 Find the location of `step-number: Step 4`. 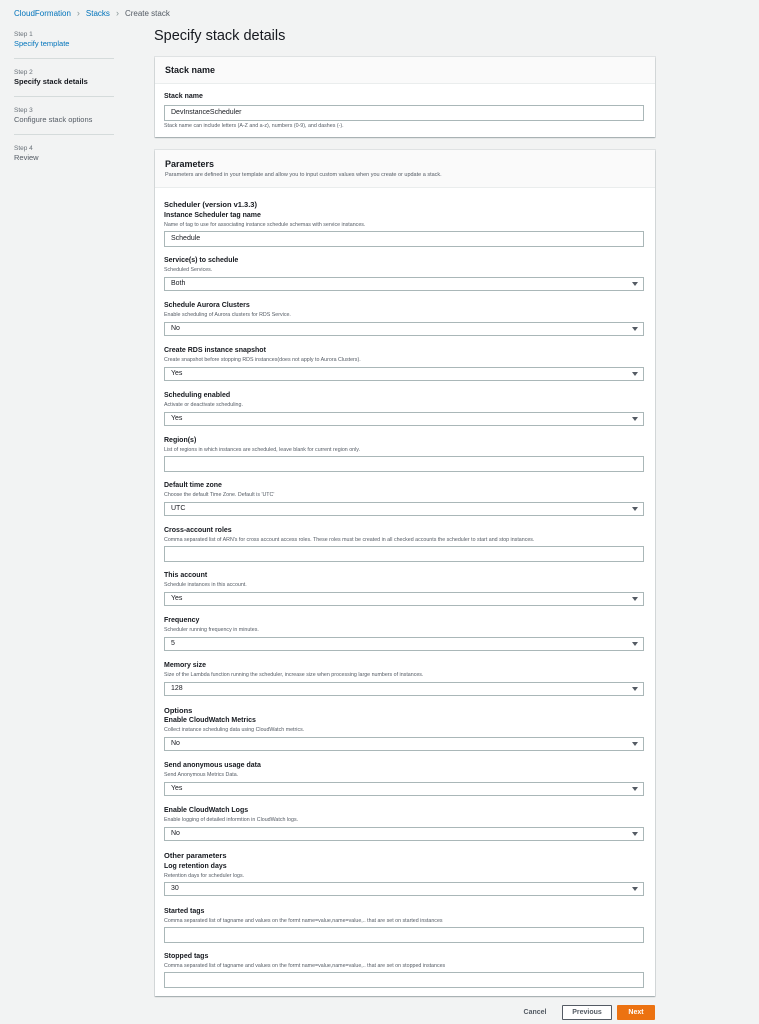

step-number: Step 4 is located at coordinates (23, 148).